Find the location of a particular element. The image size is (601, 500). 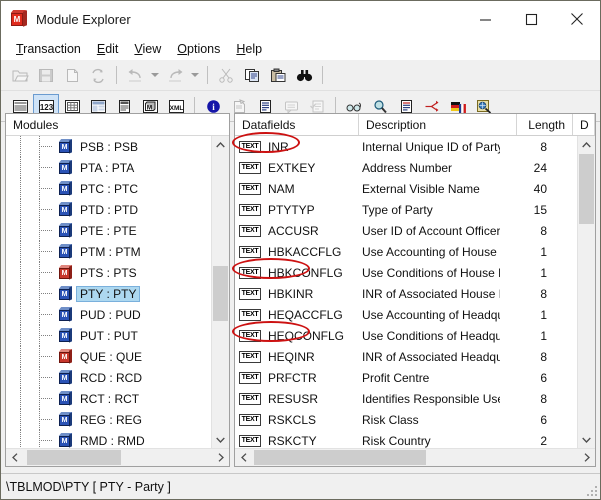

undo-dropdown-icon is located at coordinates (155, 75).